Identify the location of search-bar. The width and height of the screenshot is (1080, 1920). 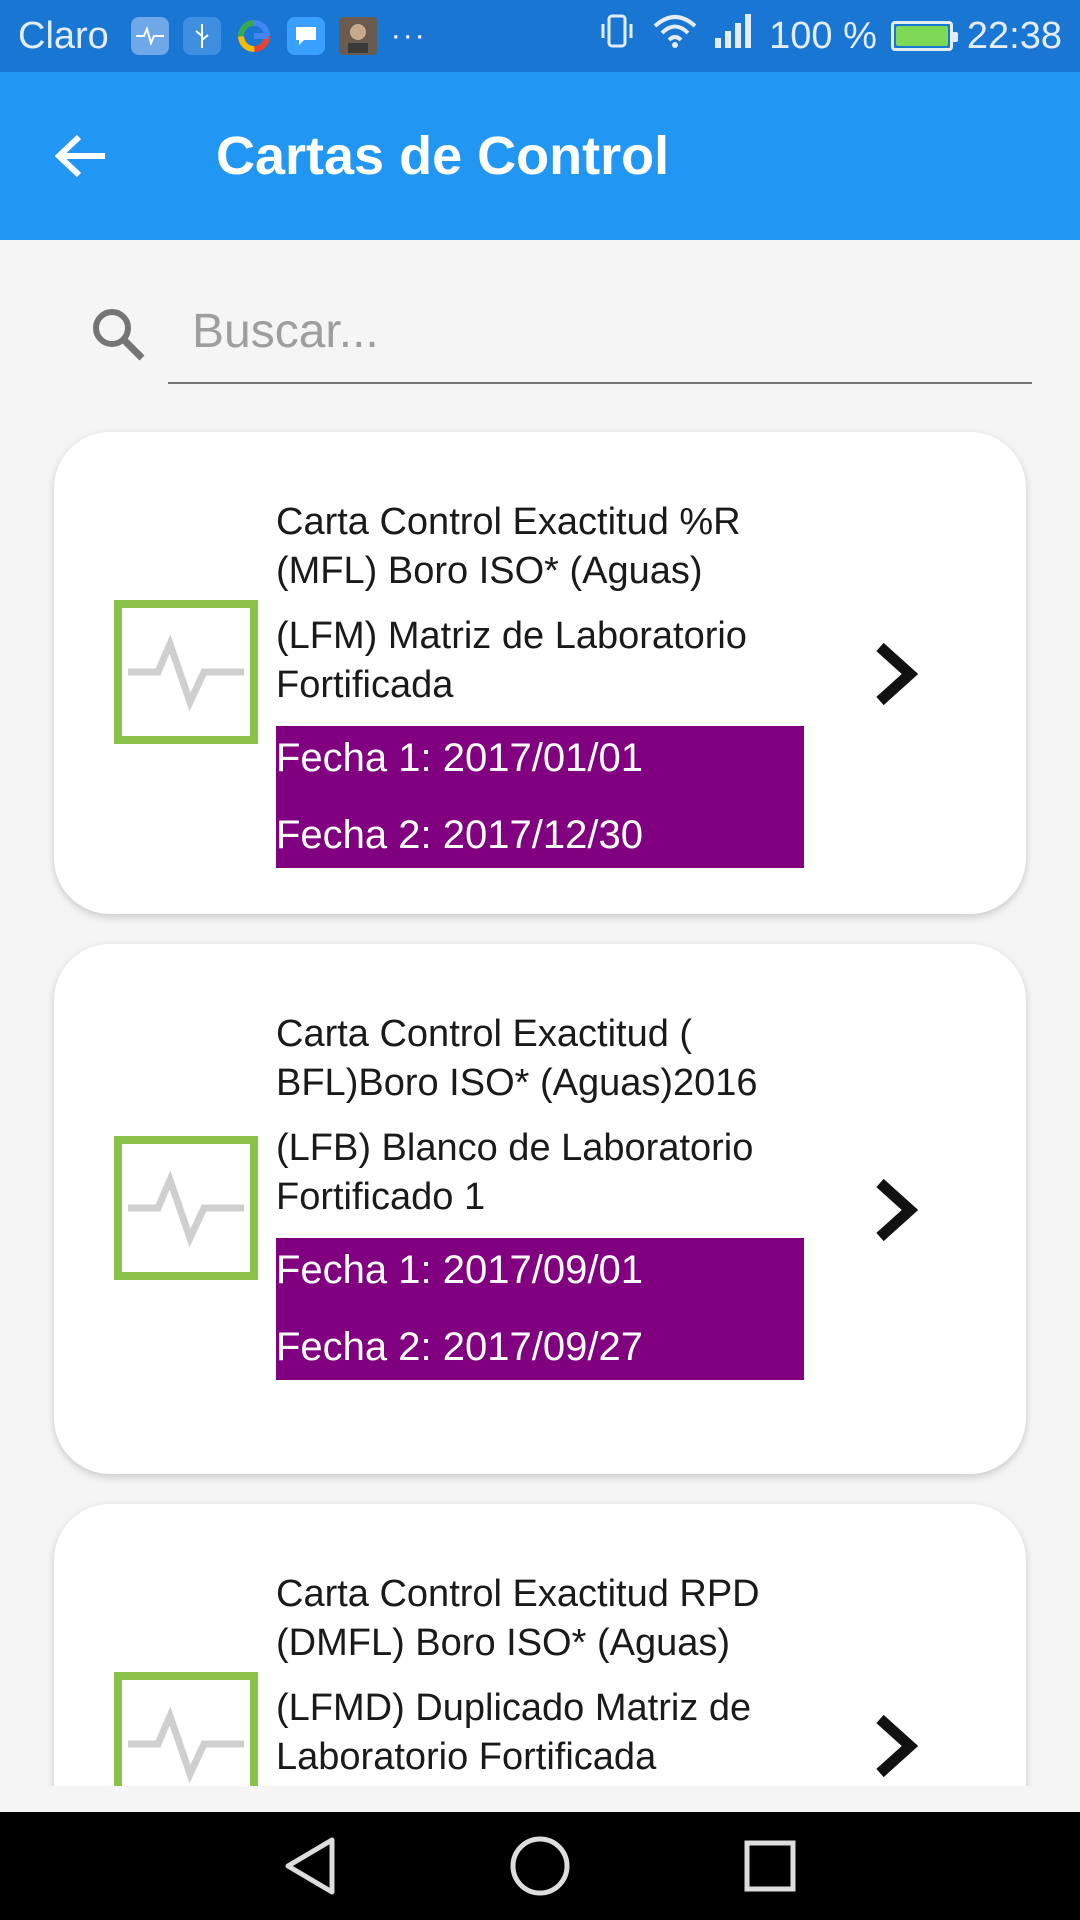
(540, 320).